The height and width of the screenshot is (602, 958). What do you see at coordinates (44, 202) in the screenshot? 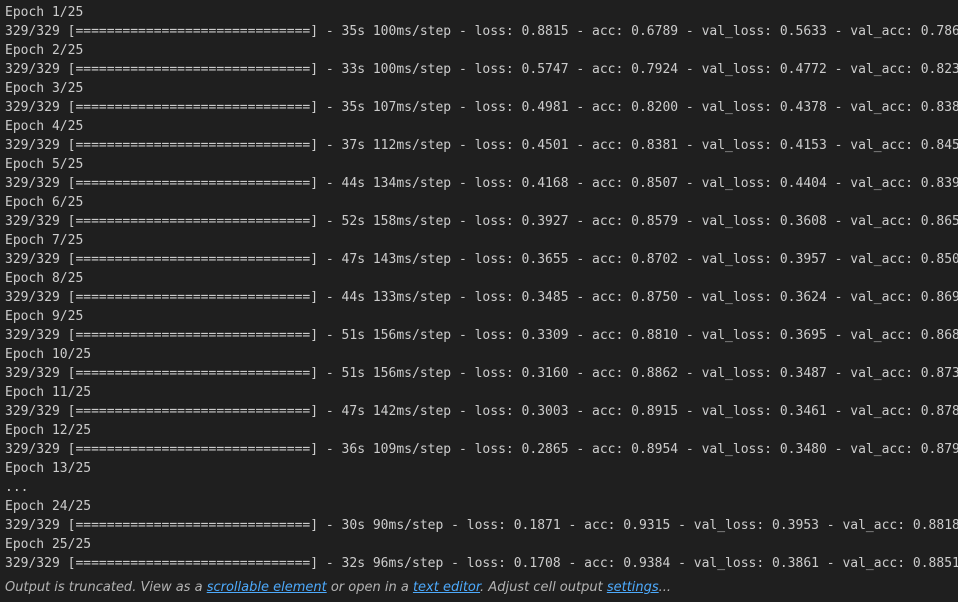
I see `log-line: Epoch 6/25` at bounding box center [44, 202].